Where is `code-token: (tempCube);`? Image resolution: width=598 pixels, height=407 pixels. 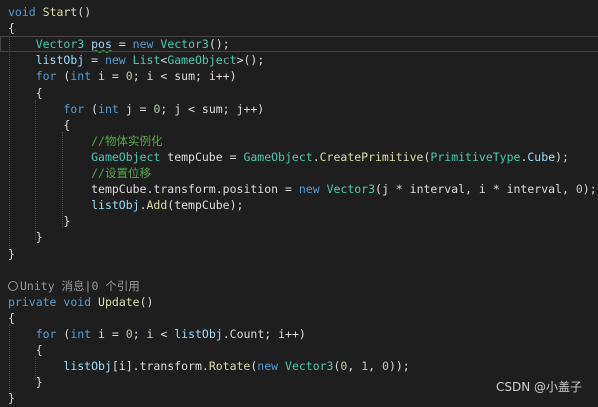 code-token: (tempCube); is located at coordinates (205, 205).